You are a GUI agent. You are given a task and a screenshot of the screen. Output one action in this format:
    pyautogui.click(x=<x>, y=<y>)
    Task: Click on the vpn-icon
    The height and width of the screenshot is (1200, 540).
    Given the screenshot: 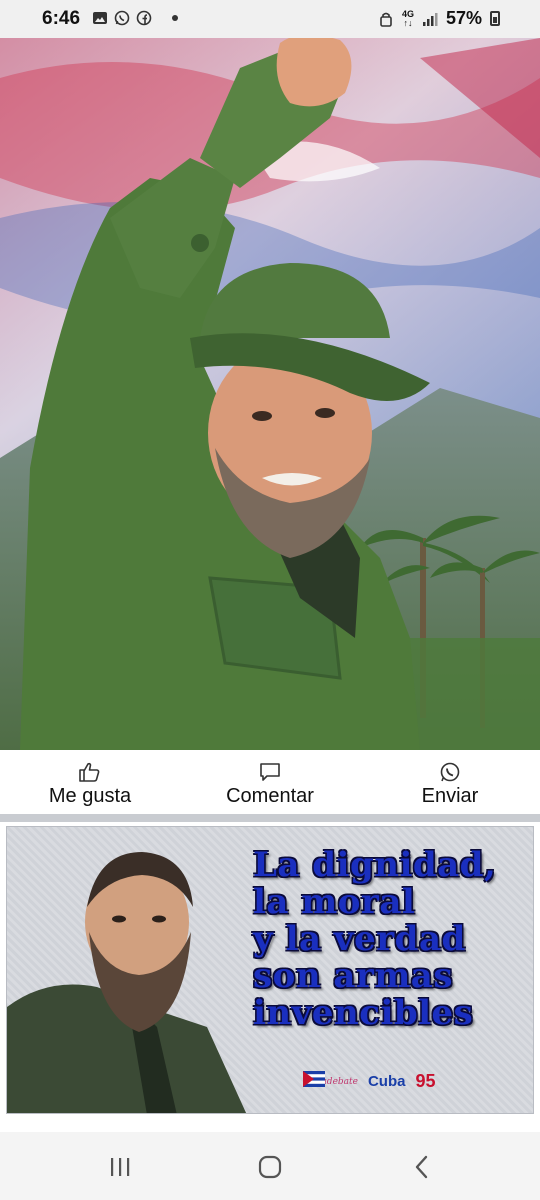 What is the action you would take?
    pyautogui.click(x=386, y=19)
    